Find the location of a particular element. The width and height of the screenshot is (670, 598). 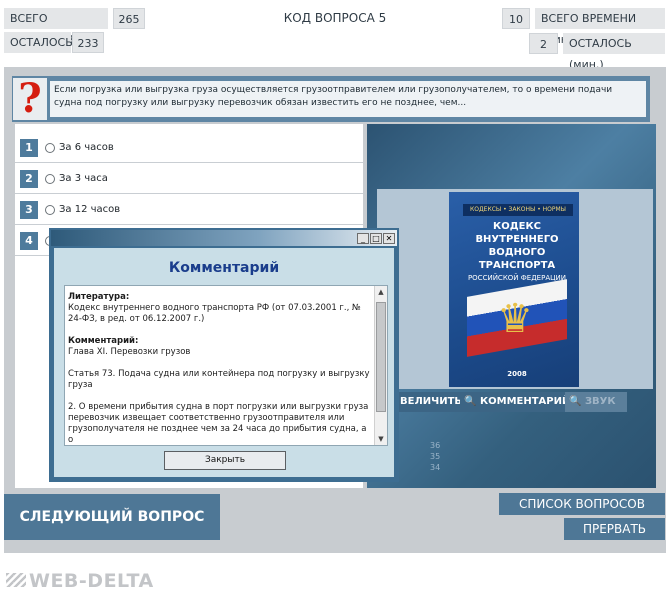

sound-button-label: ЗВУК is located at coordinates (600, 401).